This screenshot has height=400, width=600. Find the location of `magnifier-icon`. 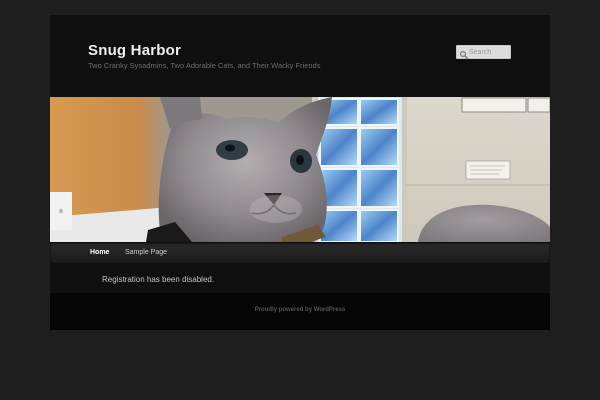

magnifier-icon is located at coordinates (464, 53).